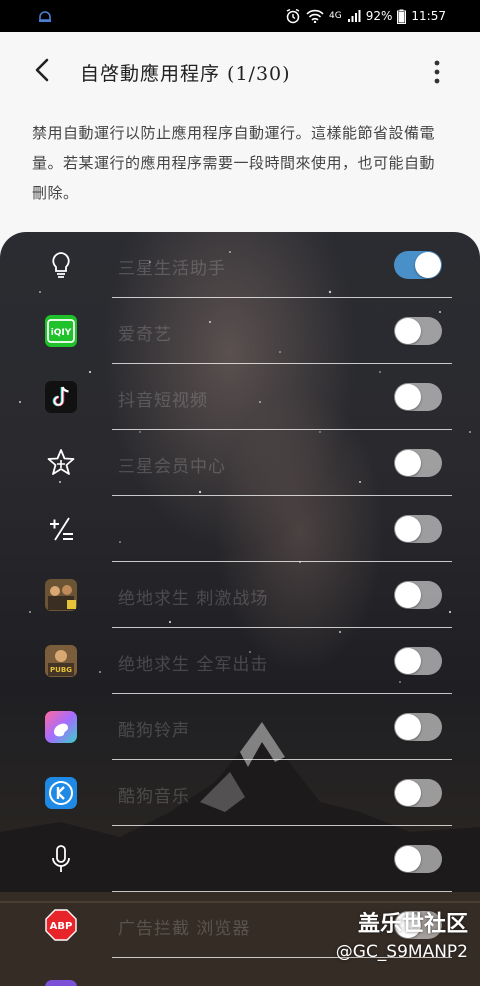 This screenshot has height=986, width=480. I want to click on list-item: 酷狗铃声, so click(240, 727).